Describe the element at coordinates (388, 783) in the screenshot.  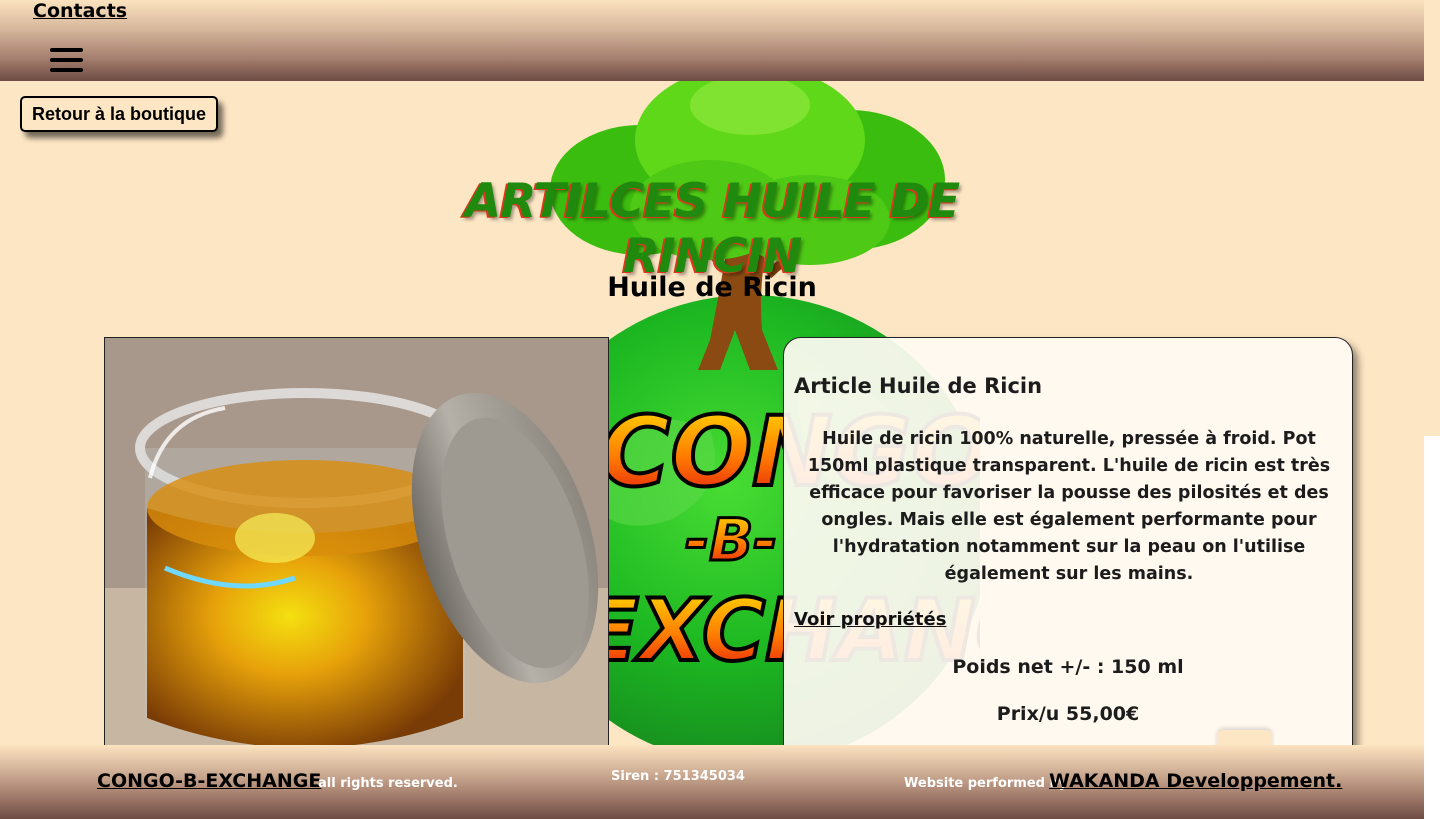
I see `footer-rights-text: all rights reserved.` at that location.